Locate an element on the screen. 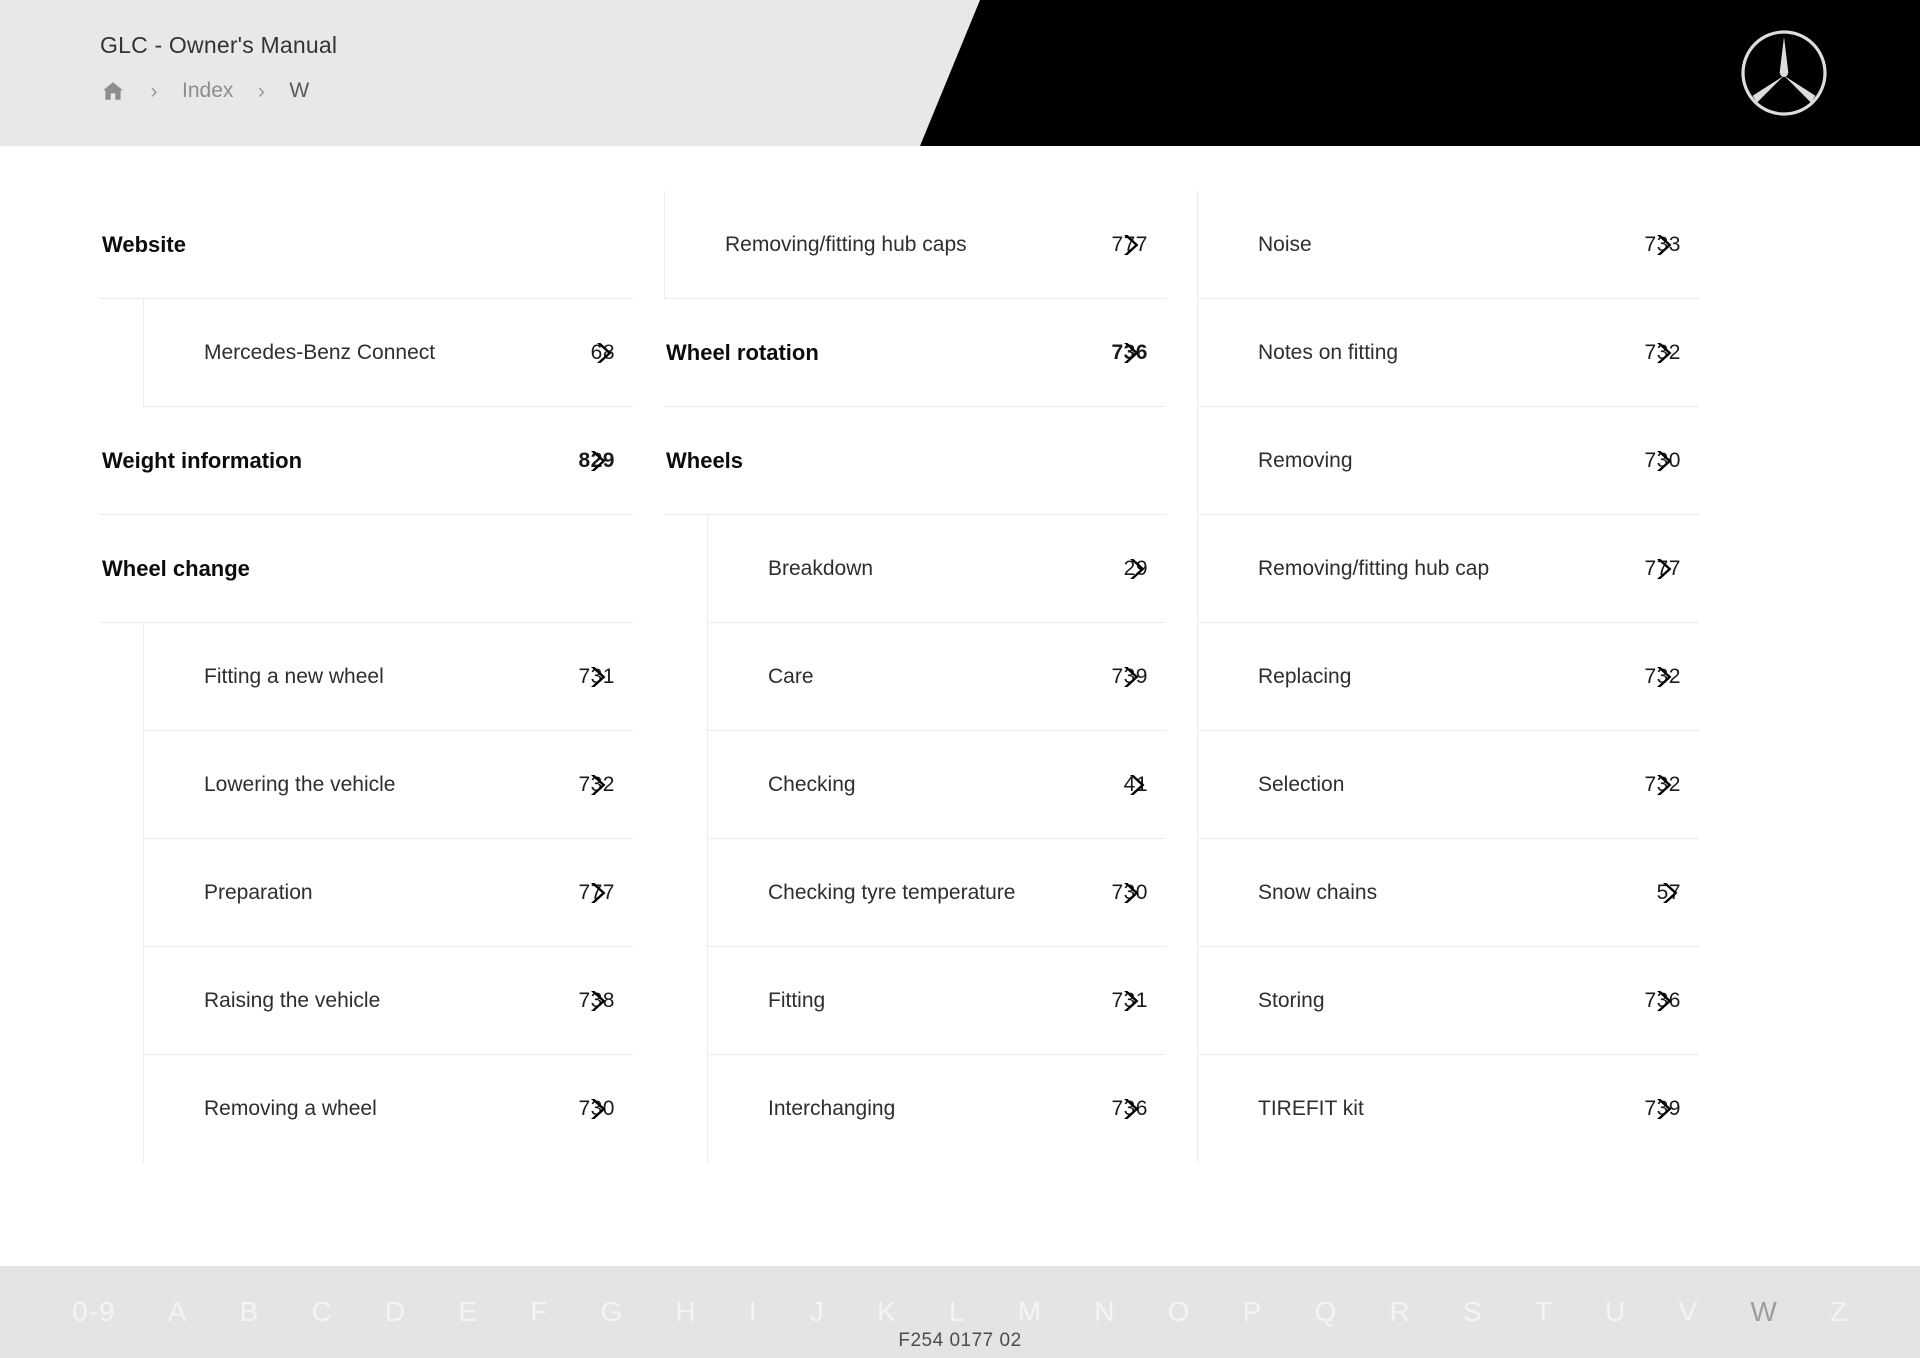  entry-label: Wheel rotation is located at coordinates (742, 352).